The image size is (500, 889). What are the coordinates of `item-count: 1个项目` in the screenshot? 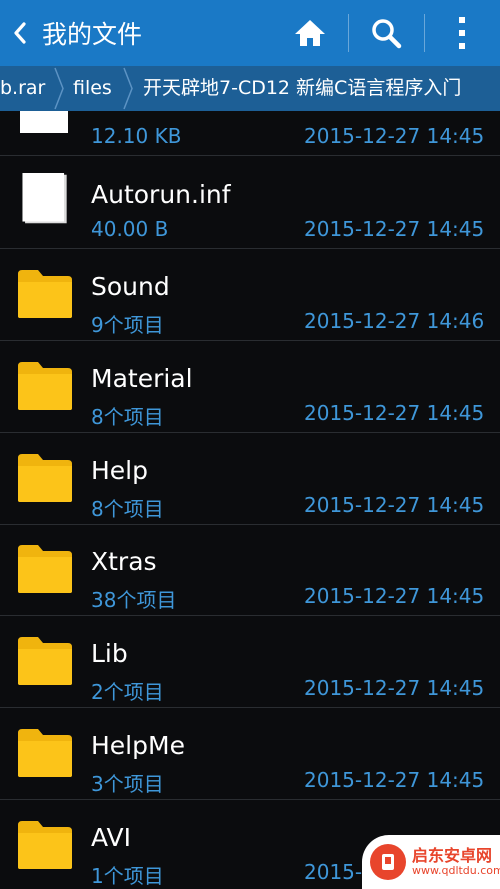 It's located at (127, 876).